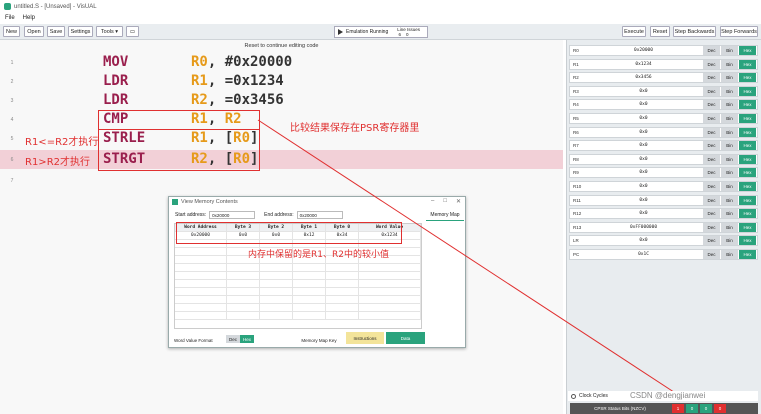 This screenshot has width=761, height=414. What do you see at coordinates (620, 408) in the screenshot?
I see `cpsr-label: CPSR Status Bits (NZCV)` at bounding box center [620, 408].